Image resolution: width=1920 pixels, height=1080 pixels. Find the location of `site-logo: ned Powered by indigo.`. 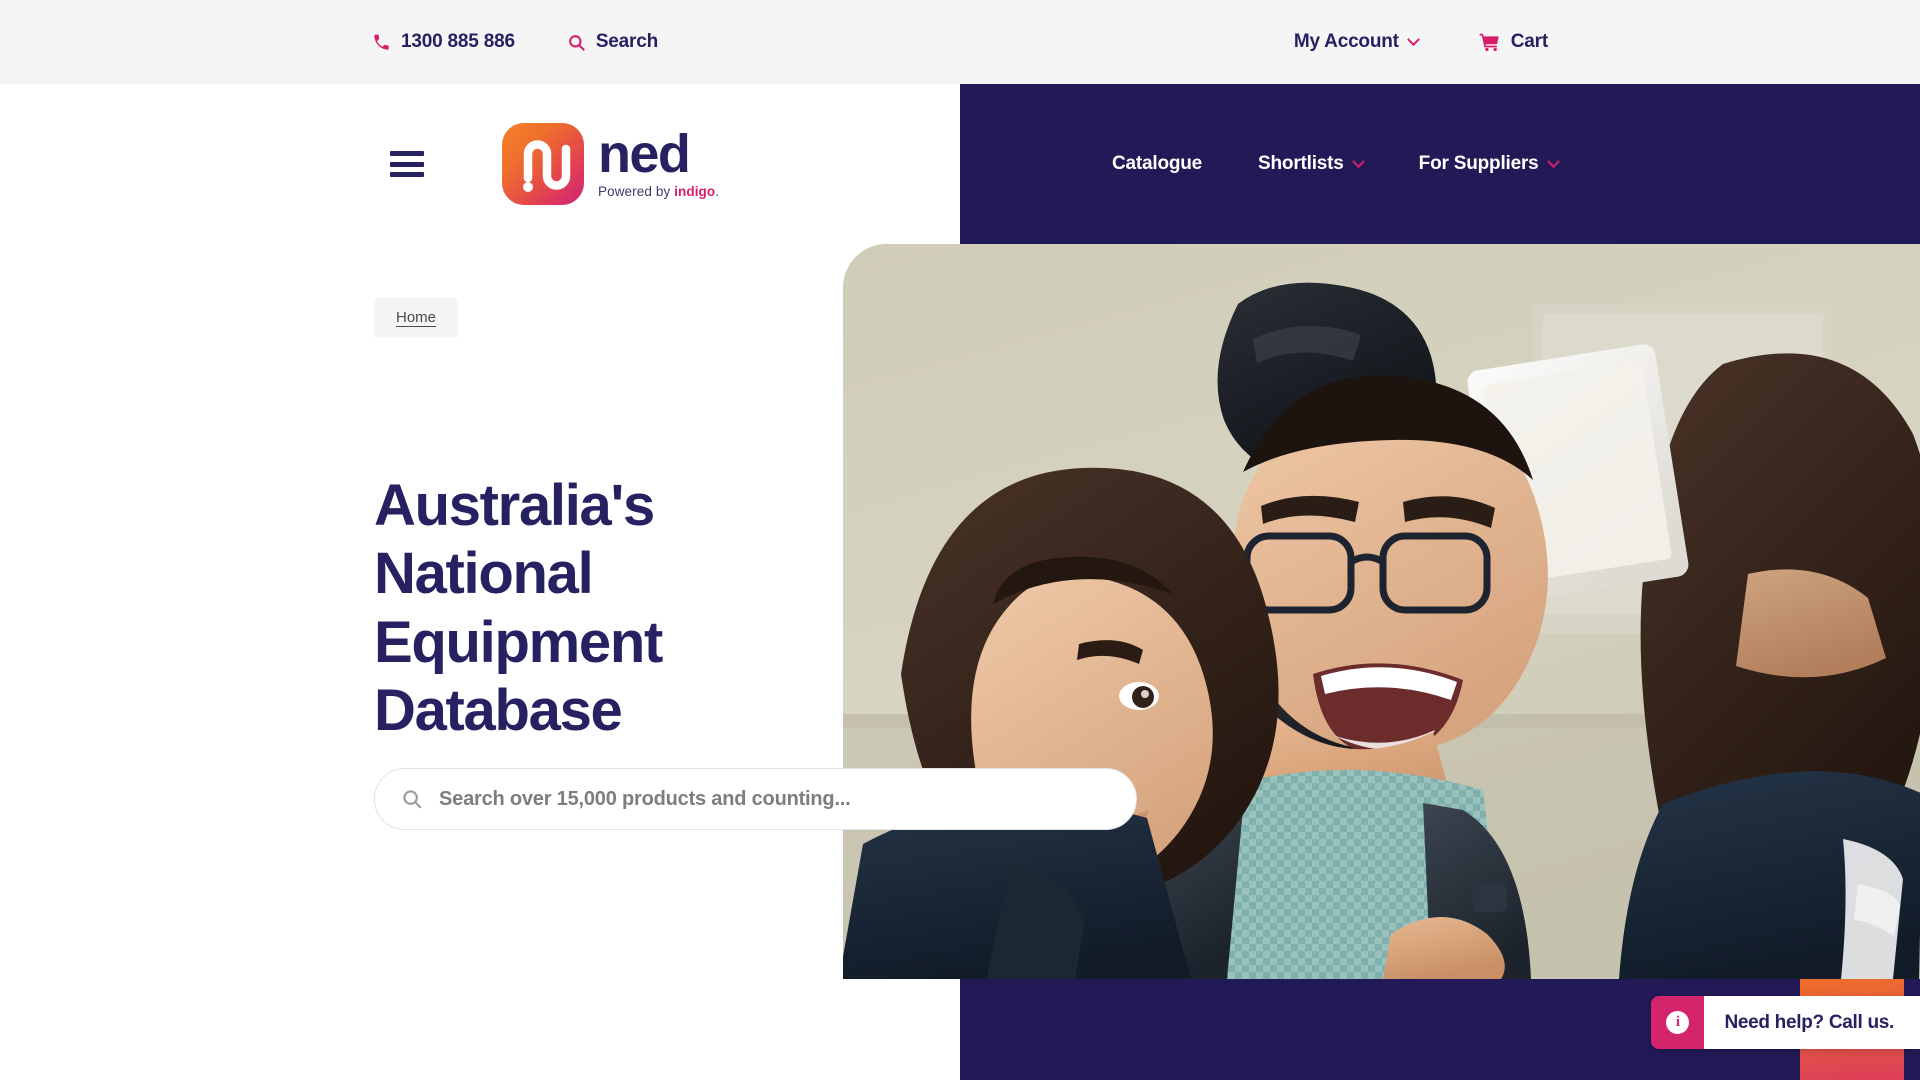

site-logo: ned Powered by indigo. is located at coordinates (610, 164).